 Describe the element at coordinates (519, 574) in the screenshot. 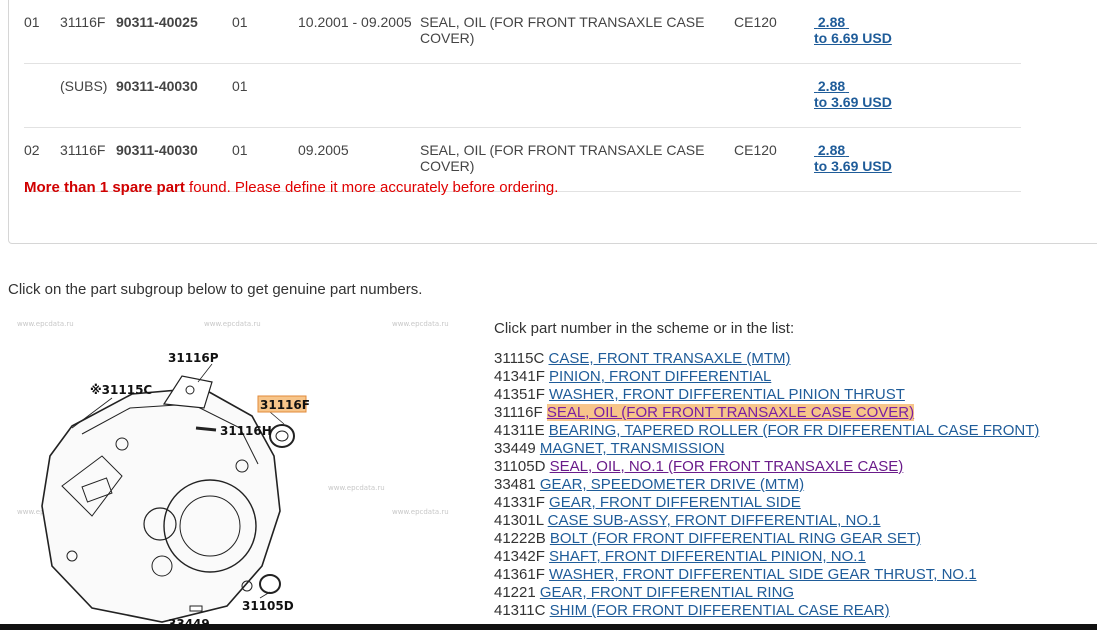

I see `part-code: 41361F` at that location.